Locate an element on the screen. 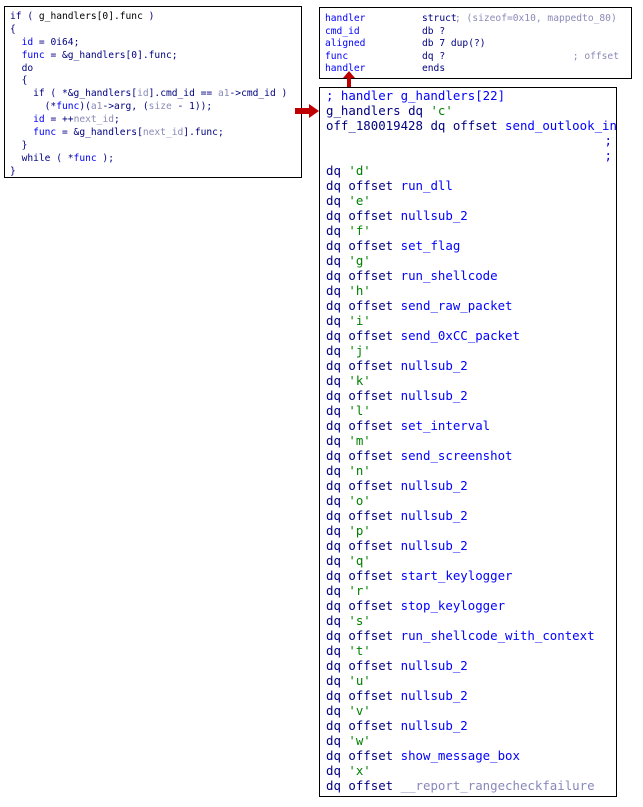 The height and width of the screenshot is (807, 643). func-entry-line: dq offset send_raw_packet is located at coordinates (471, 305).